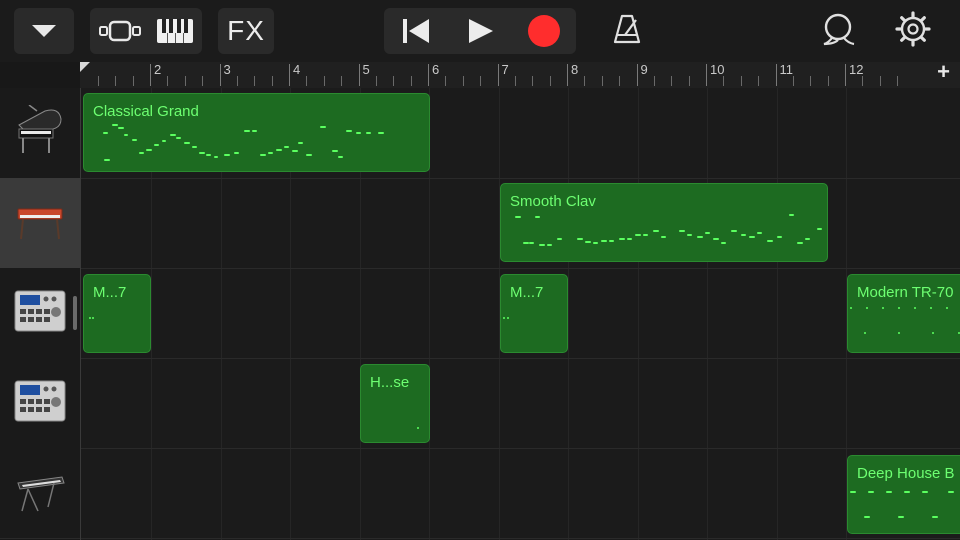 The height and width of the screenshot is (540, 960). I want to click on track-header-synth-keyboard, so click(40, 493).